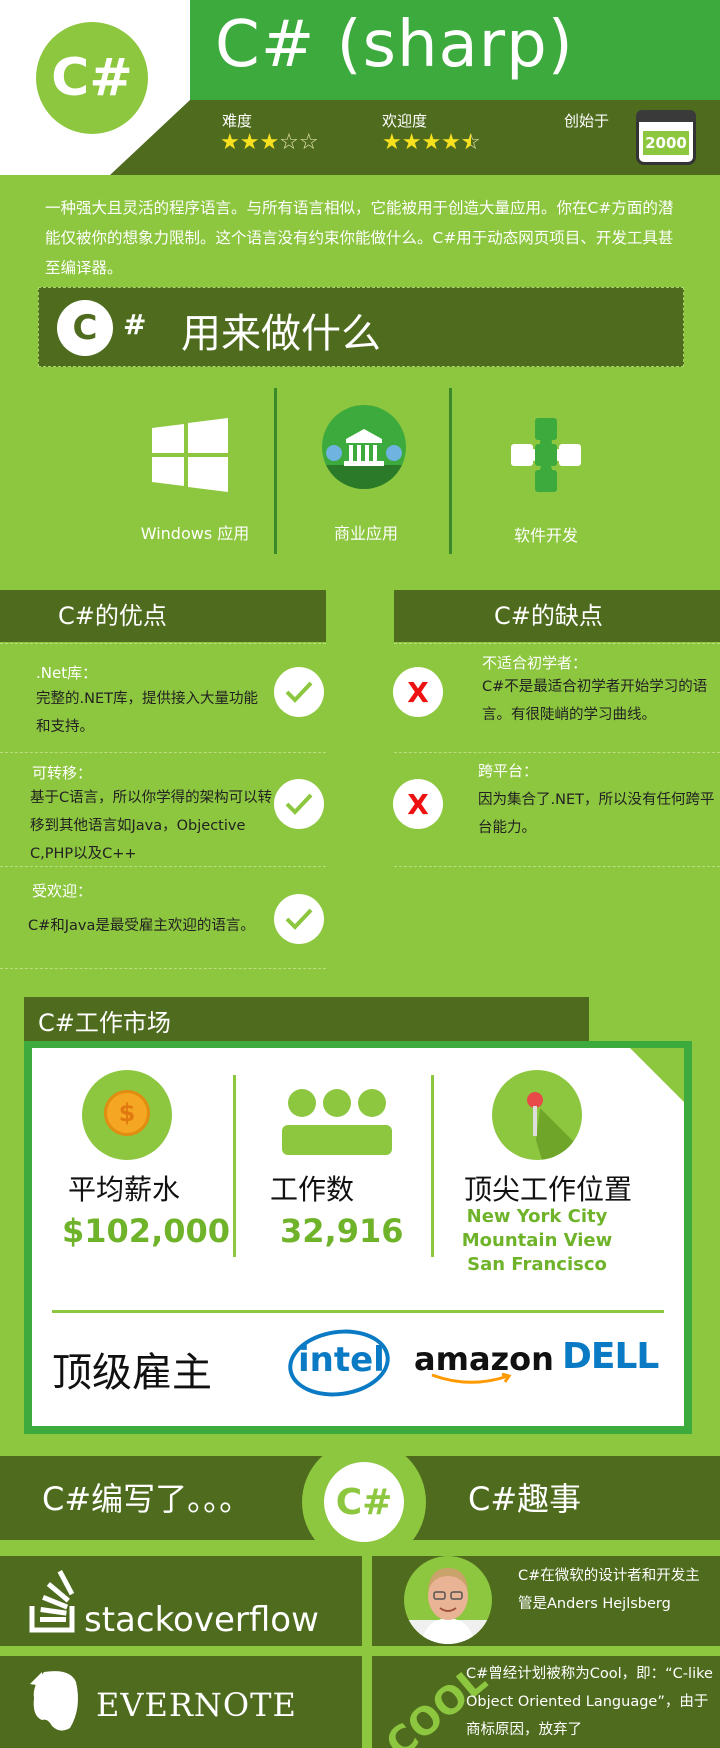 The width and height of the screenshot is (720, 1748). Describe the element at coordinates (470, 142) in the screenshot. I see `half-star-icon: ☆★` at that location.